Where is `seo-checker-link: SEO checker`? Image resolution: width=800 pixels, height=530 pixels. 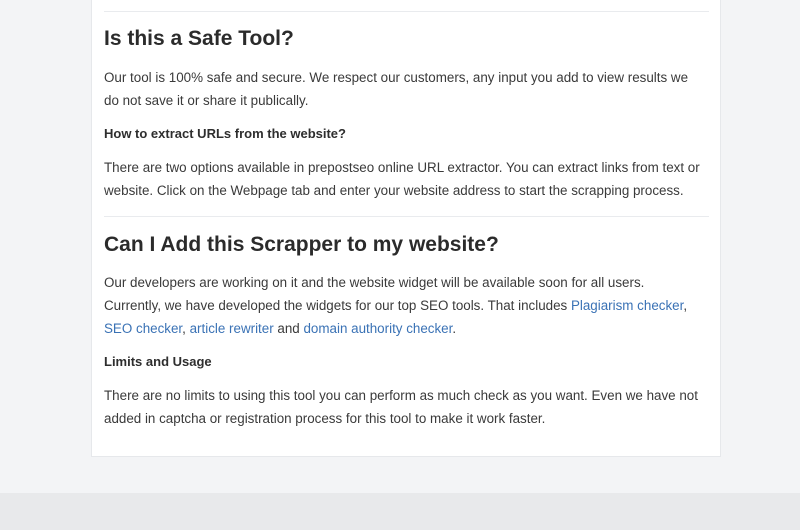 seo-checker-link: SEO checker is located at coordinates (143, 328).